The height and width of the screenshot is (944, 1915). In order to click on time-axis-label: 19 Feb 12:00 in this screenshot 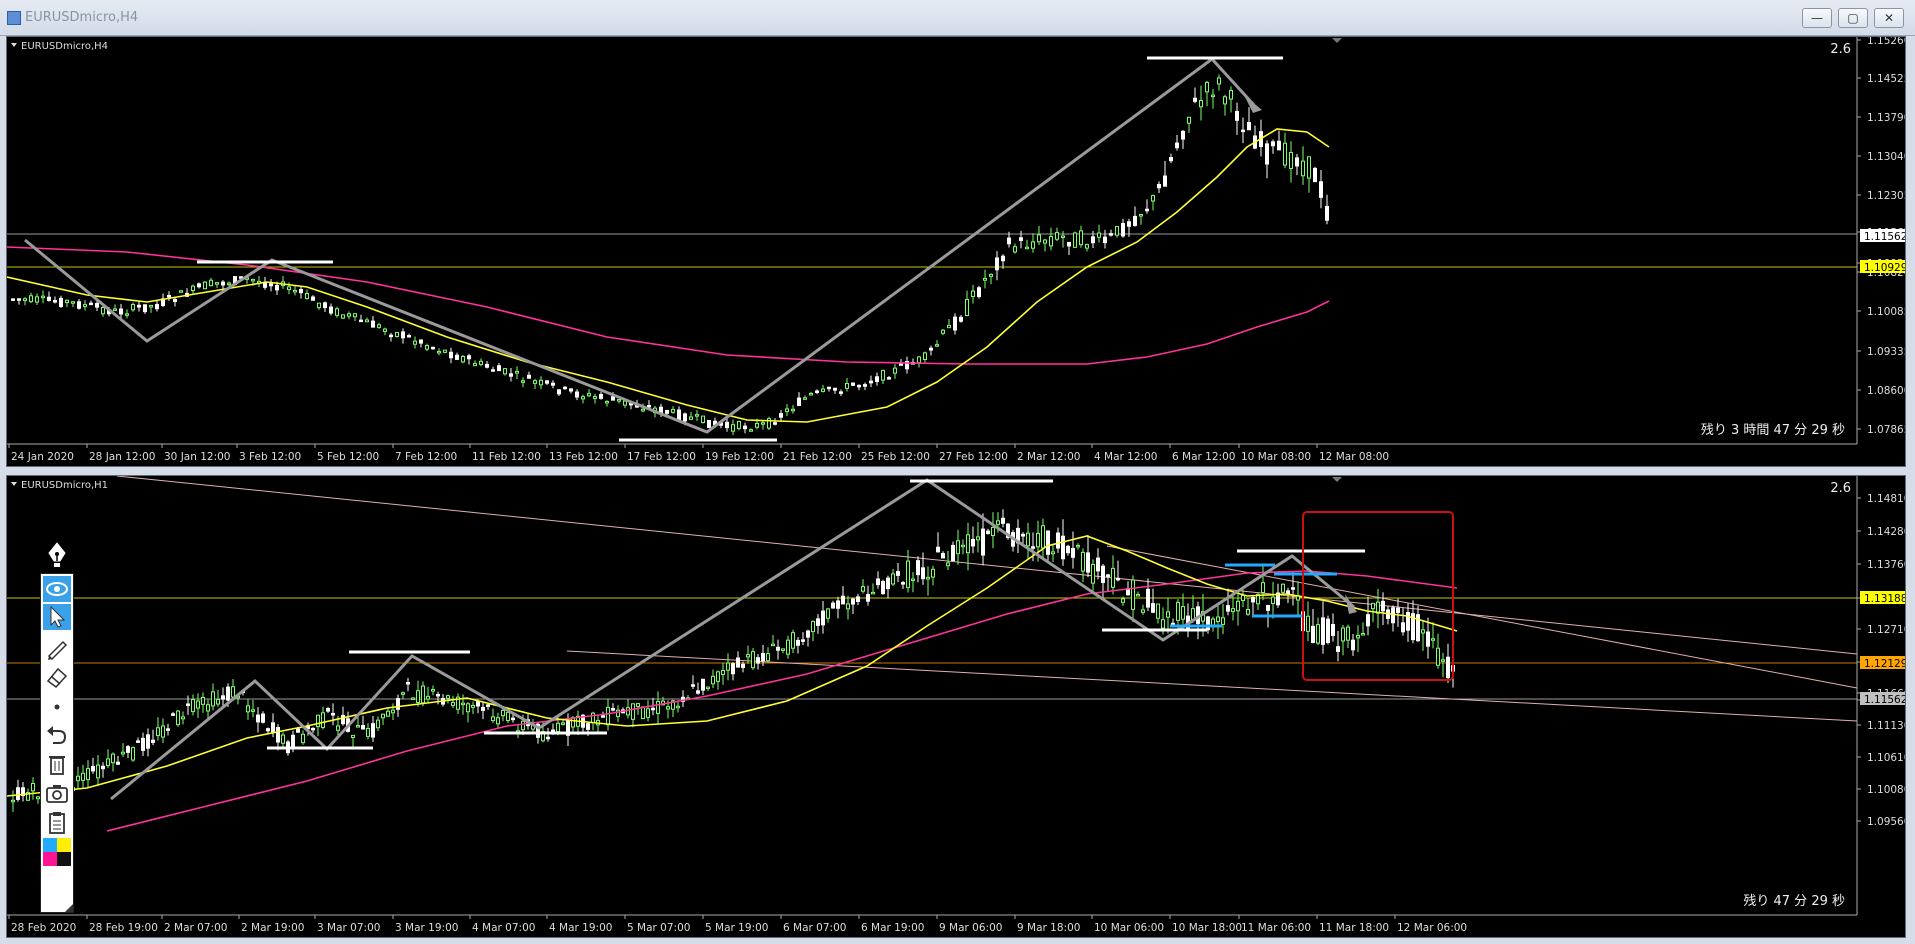, I will do `click(739, 457)`.